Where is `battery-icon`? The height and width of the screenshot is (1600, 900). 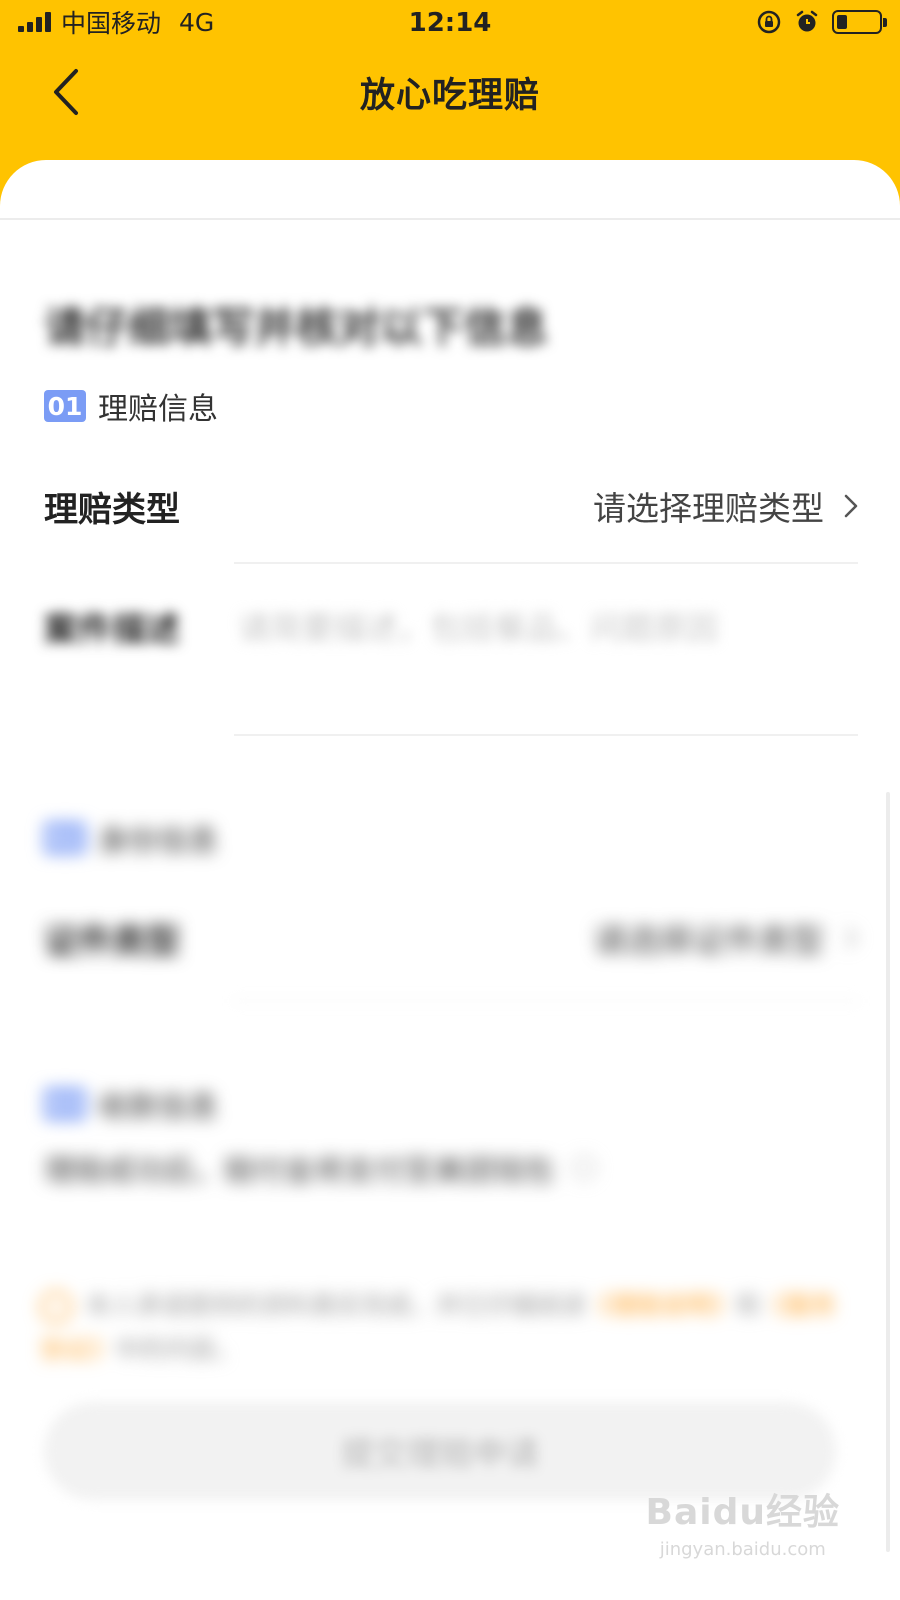
battery-icon is located at coordinates (859, 22).